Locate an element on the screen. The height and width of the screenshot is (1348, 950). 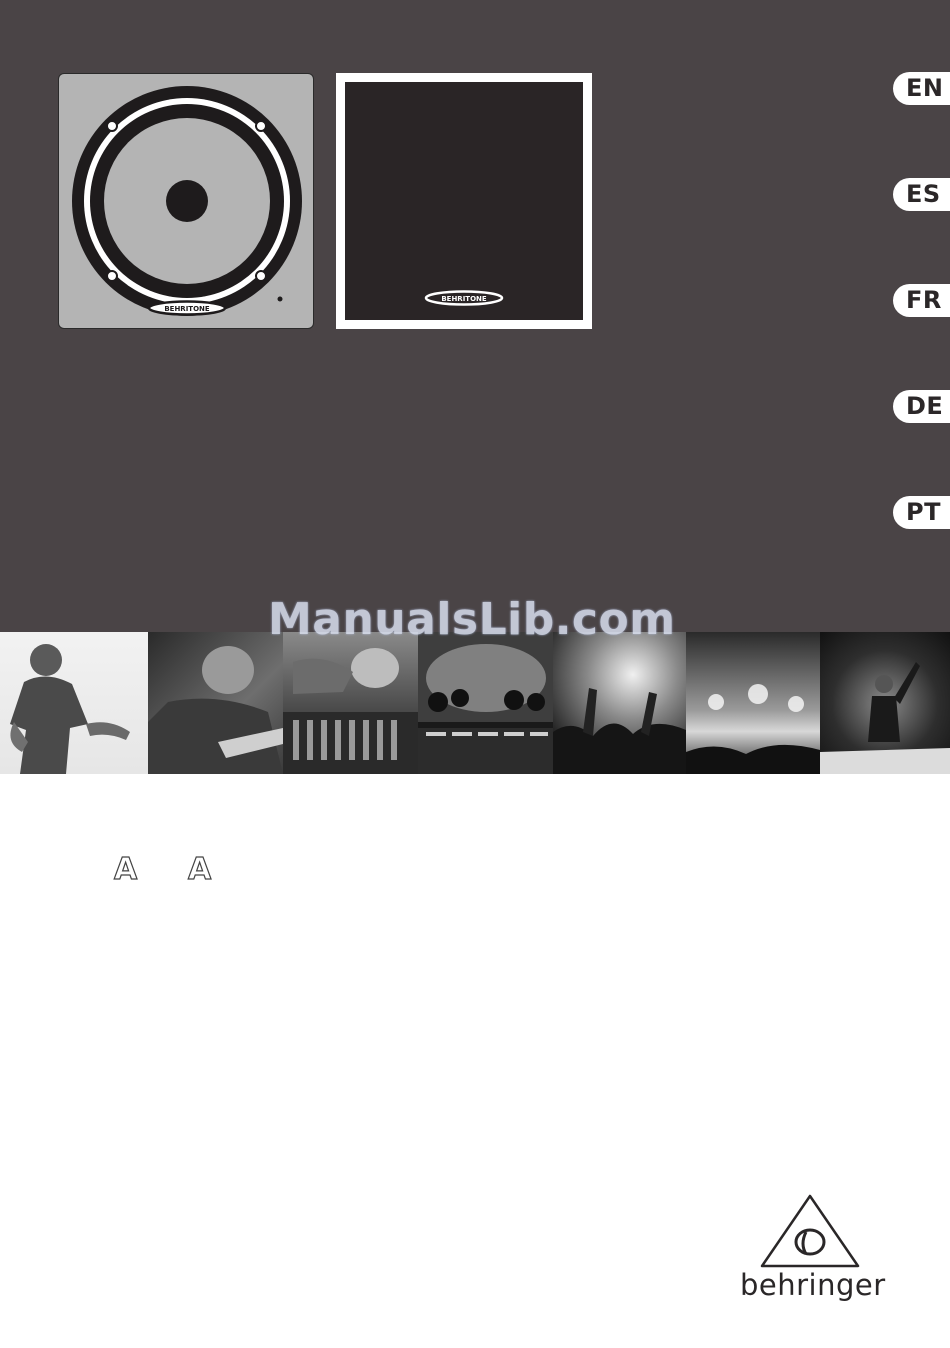
brand-wordmark: behringer is located at coordinates (813, 1285).